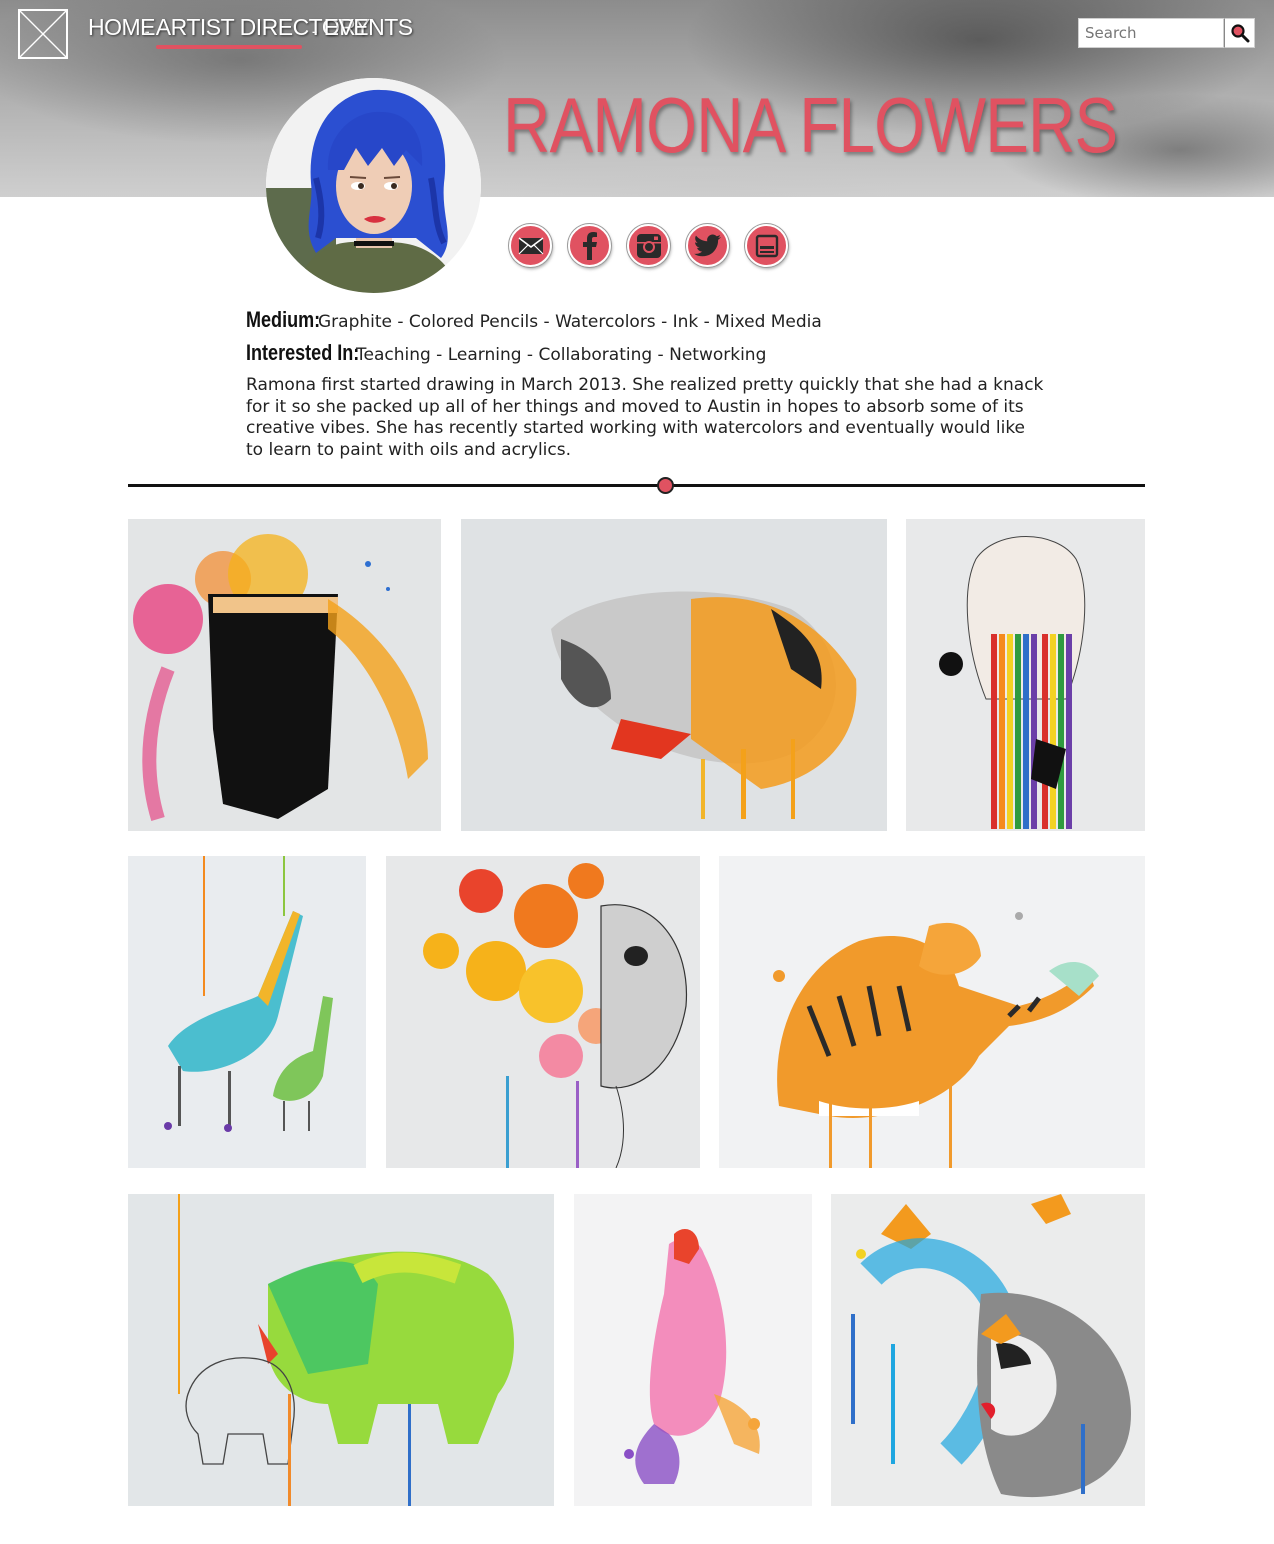 The height and width of the screenshot is (1544, 1274). Describe the element at coordinates (1012, 682) in the screenshot. I see `artwork-rainbow-tears-image` at that location.